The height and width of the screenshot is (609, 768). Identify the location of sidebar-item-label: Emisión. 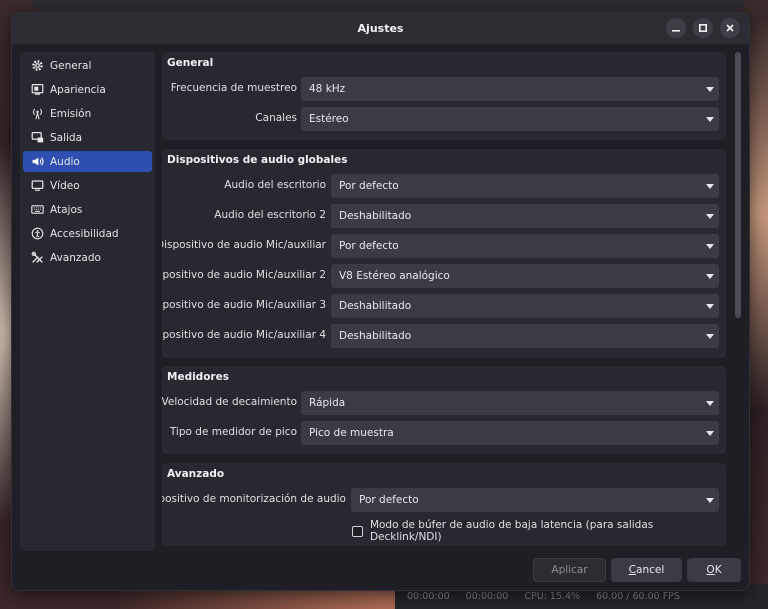
(71, 113).